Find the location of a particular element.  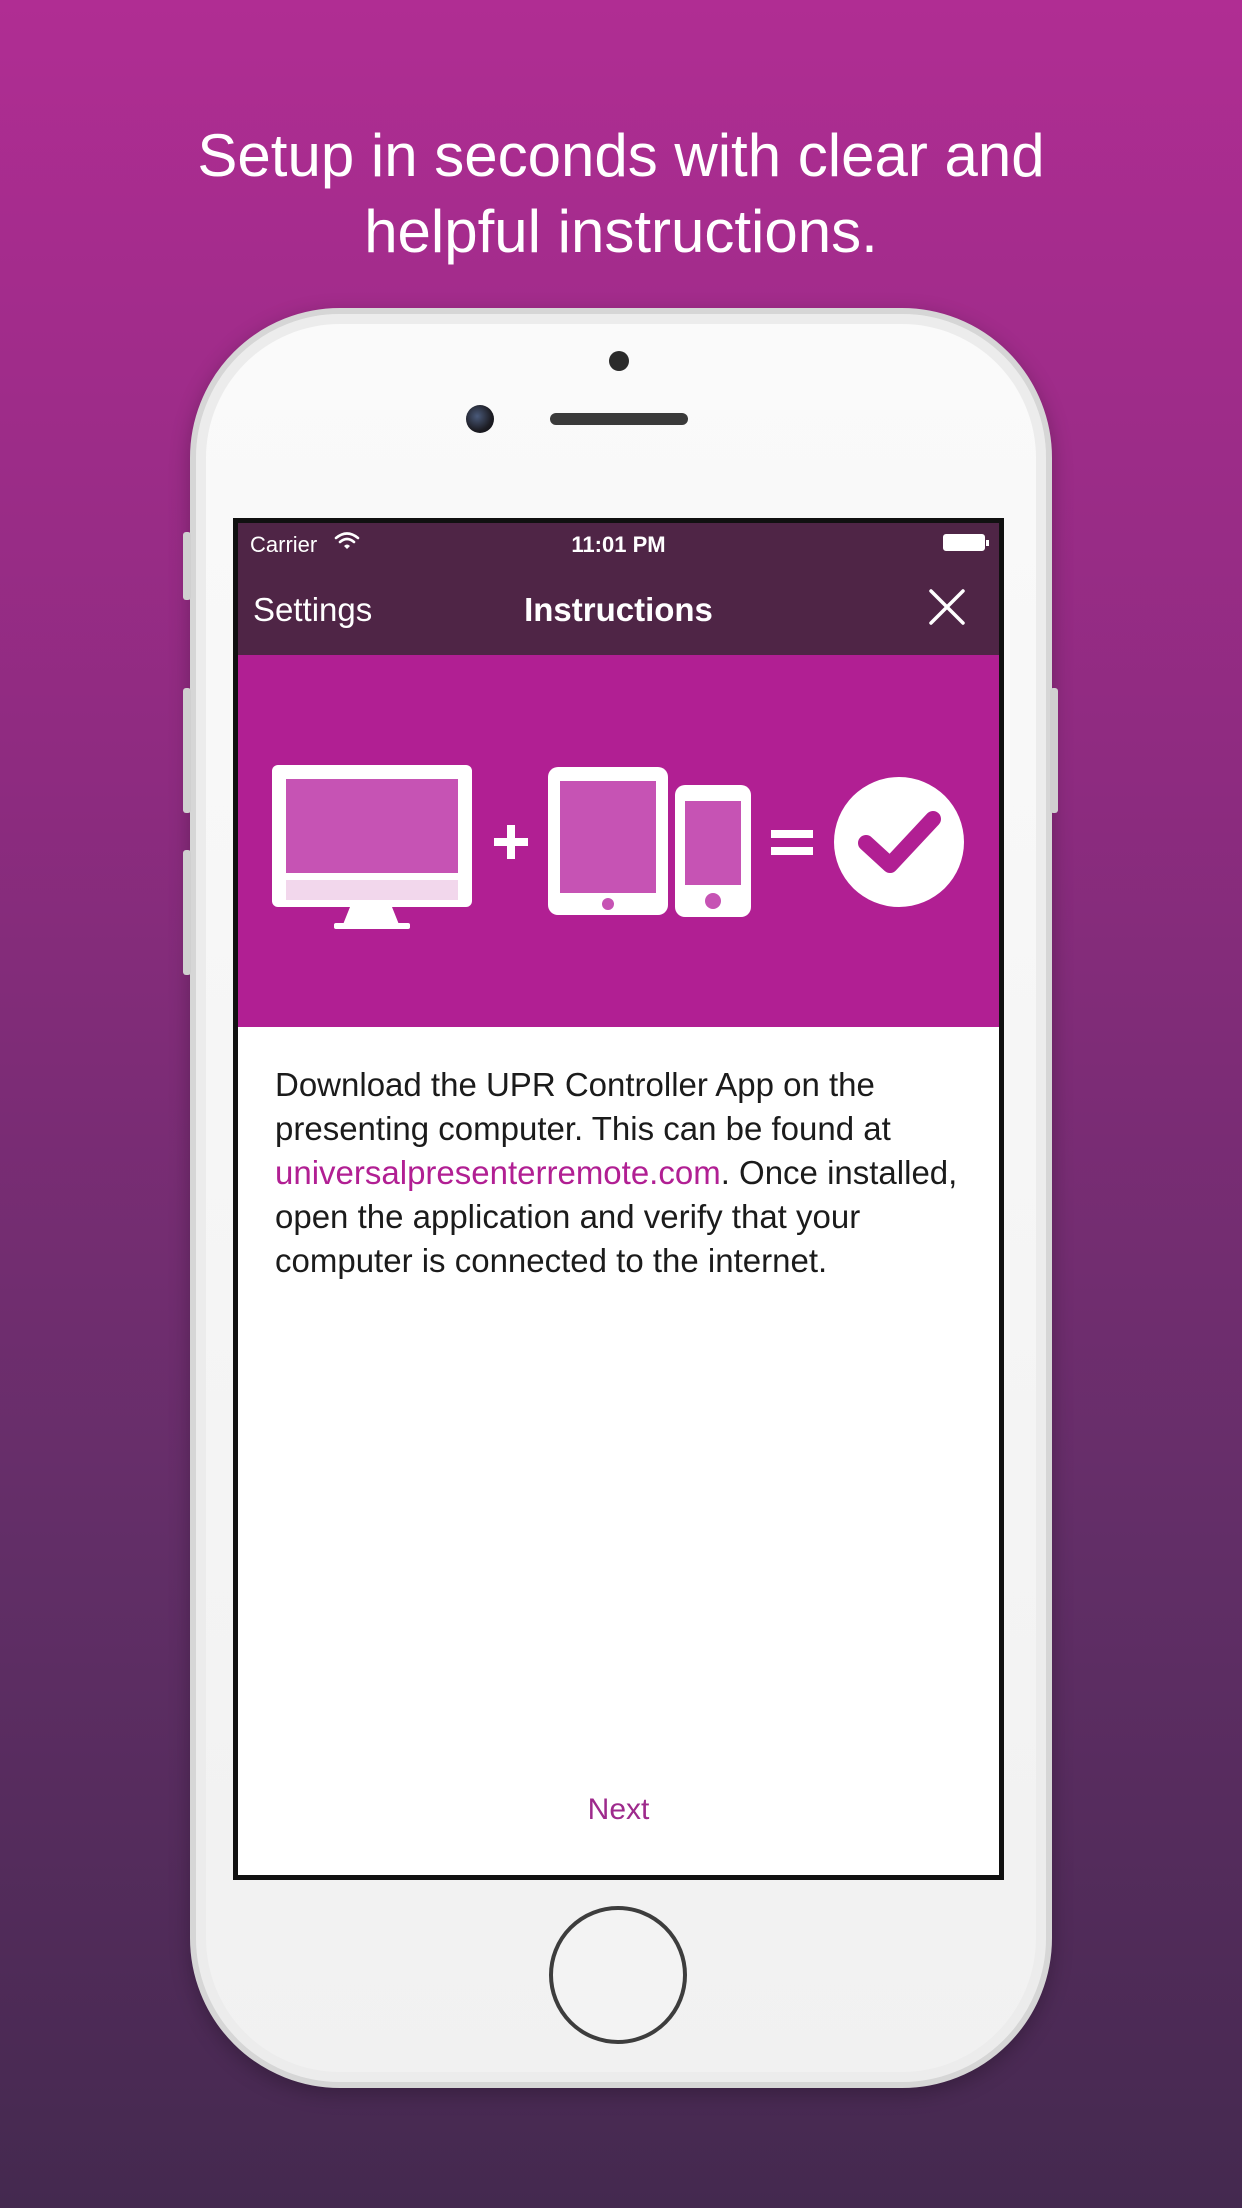

tablet-icon is located at coordinates (608, 841).